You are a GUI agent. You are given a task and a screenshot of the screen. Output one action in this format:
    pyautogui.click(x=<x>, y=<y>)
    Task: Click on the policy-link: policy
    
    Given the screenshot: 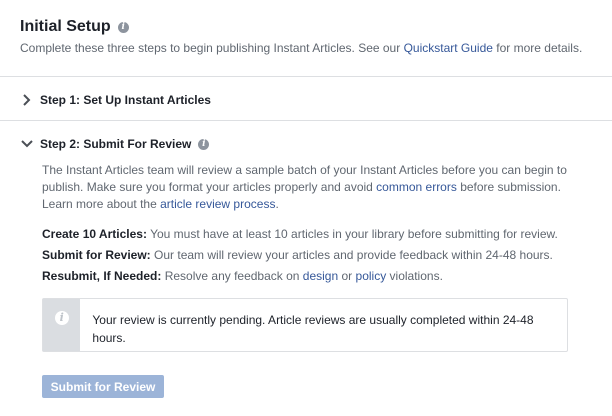 What is the action you would take?
    pyautogui.click(x=371, y=276)
    